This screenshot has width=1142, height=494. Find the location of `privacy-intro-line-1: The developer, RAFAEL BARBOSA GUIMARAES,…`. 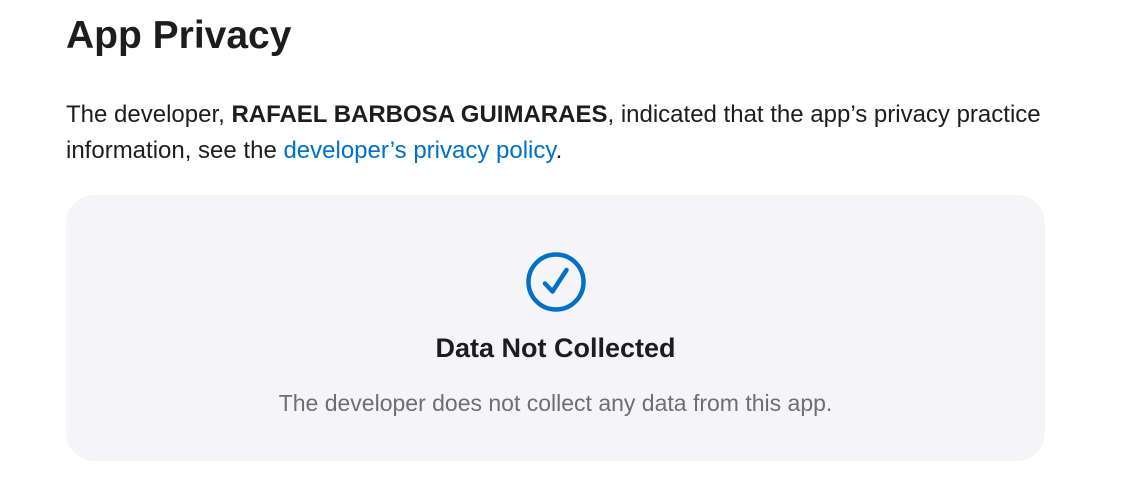

privacy-intro-line-1: The developer, RAFAEL BARBOSA GUIMARAES,… is located at coordinates (604, 115).